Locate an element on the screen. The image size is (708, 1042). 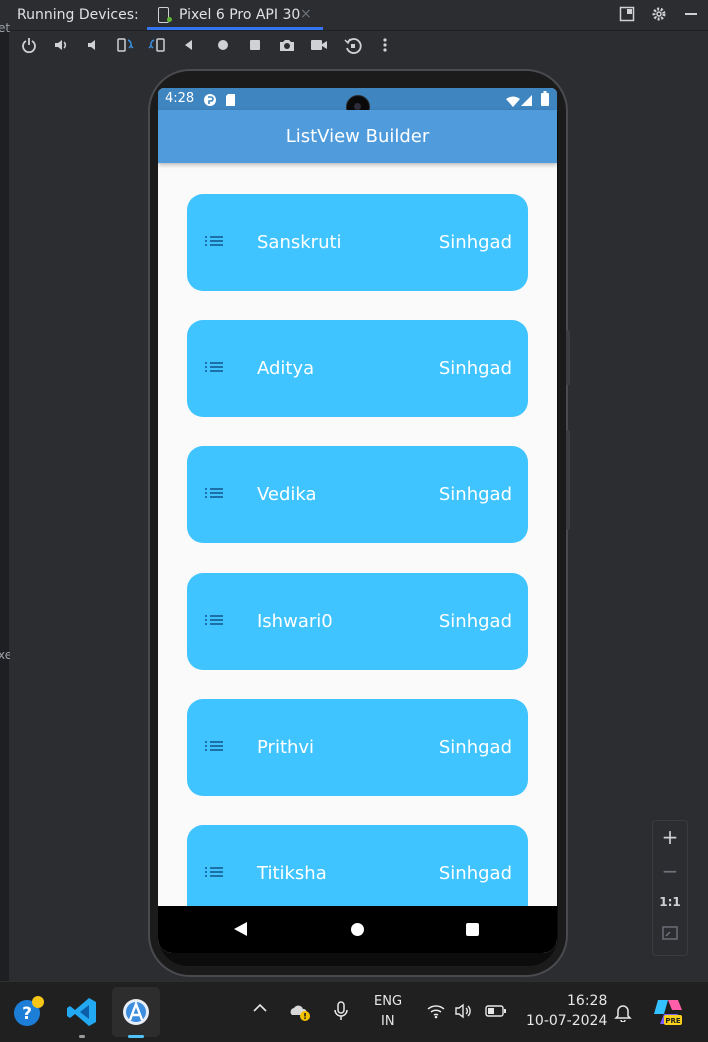
tab-label: Pixel 6 Pro API 30 is located at coordinates (240, 15).